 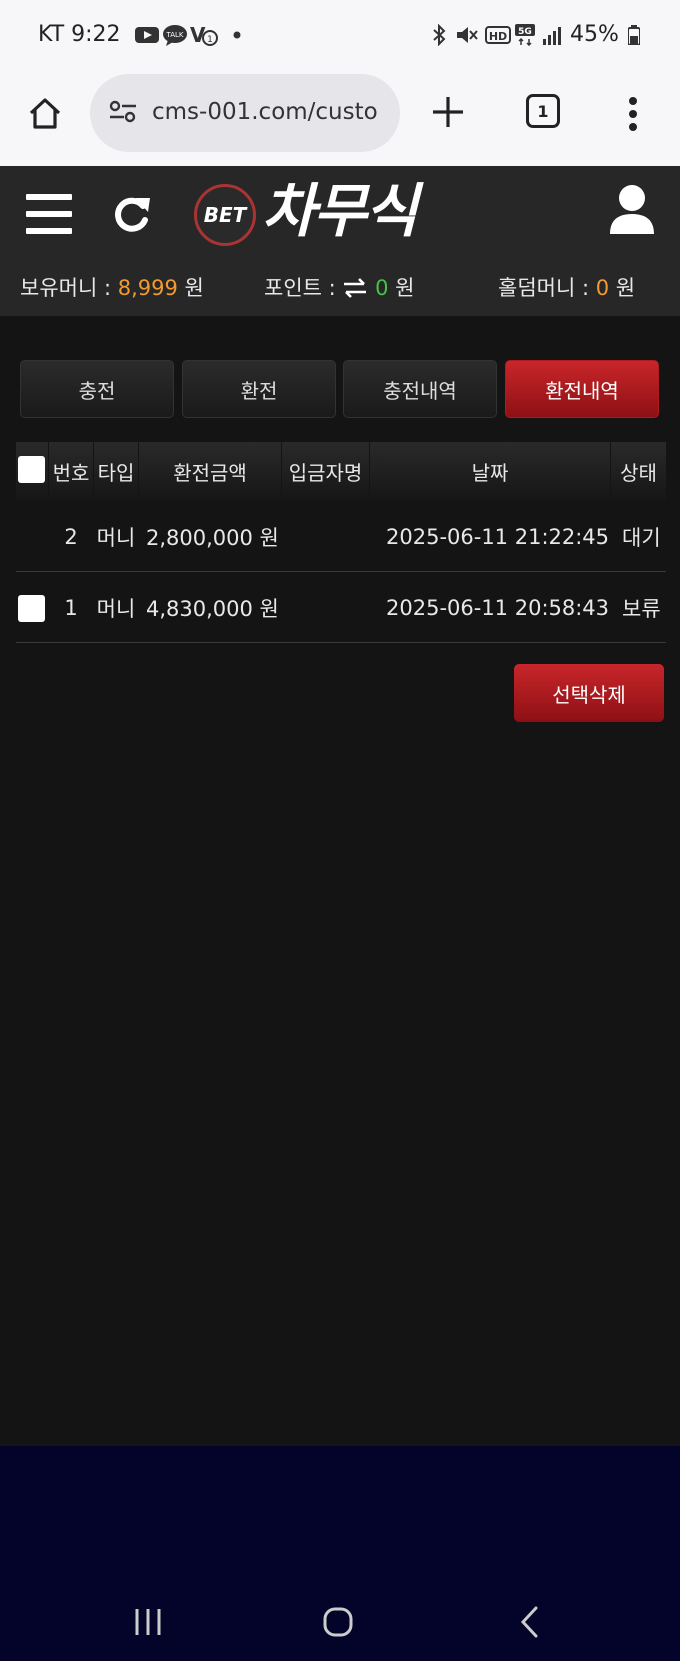 I want to click on balance-row: 보유머니 : 8,999 원 포인트 : 0 원 홀덤머니 : 0 원, so click(x=340, y=284).